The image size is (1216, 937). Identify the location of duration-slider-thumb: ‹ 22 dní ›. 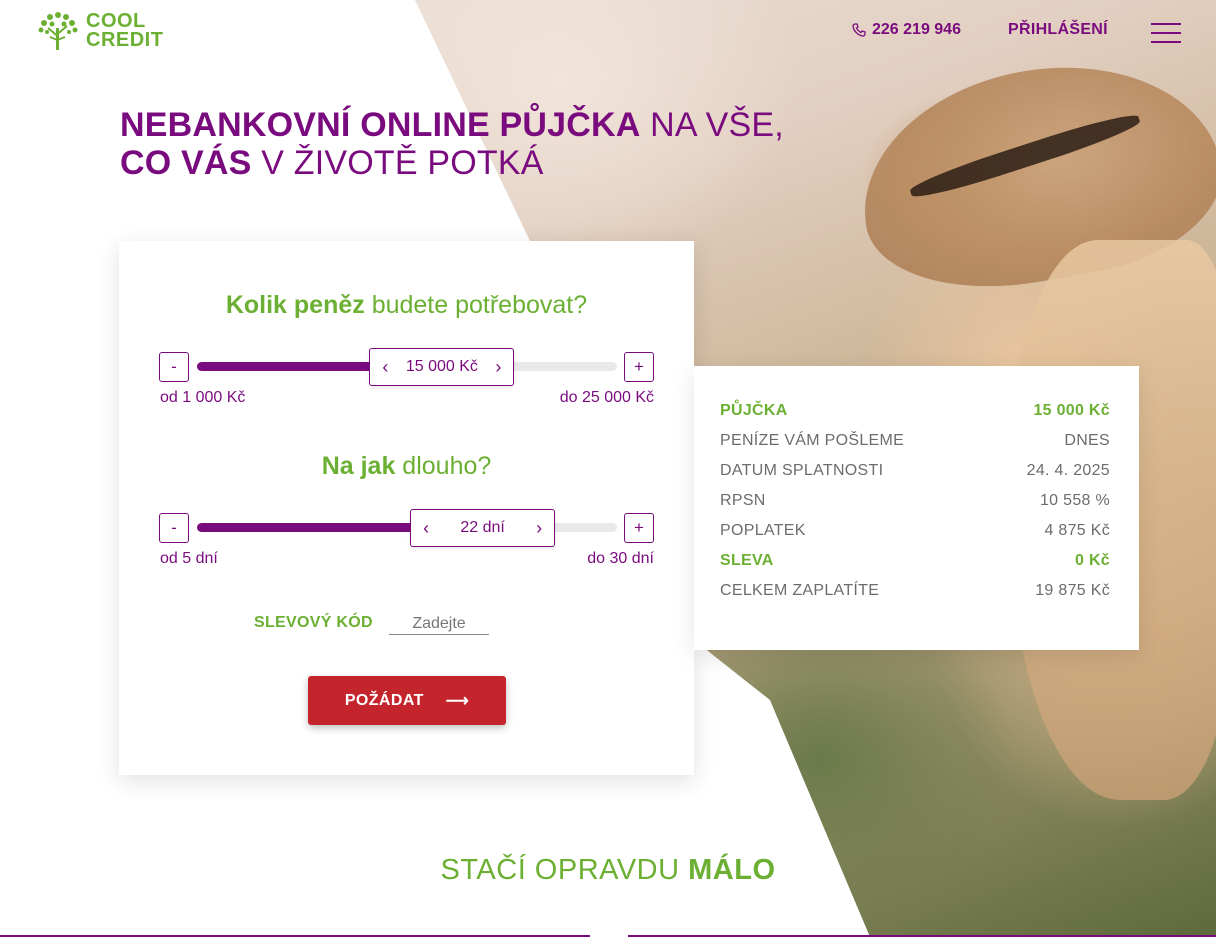
(483, 528).